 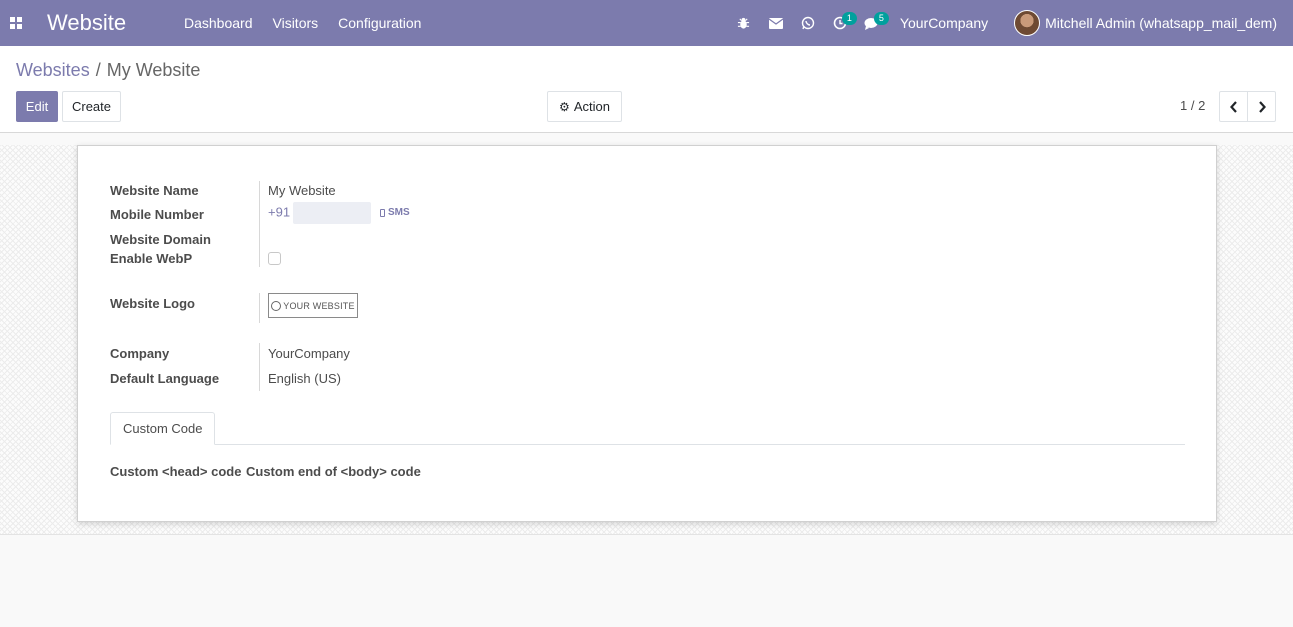 I want to click on pager-previous-button, so click(x=1233, y=106).